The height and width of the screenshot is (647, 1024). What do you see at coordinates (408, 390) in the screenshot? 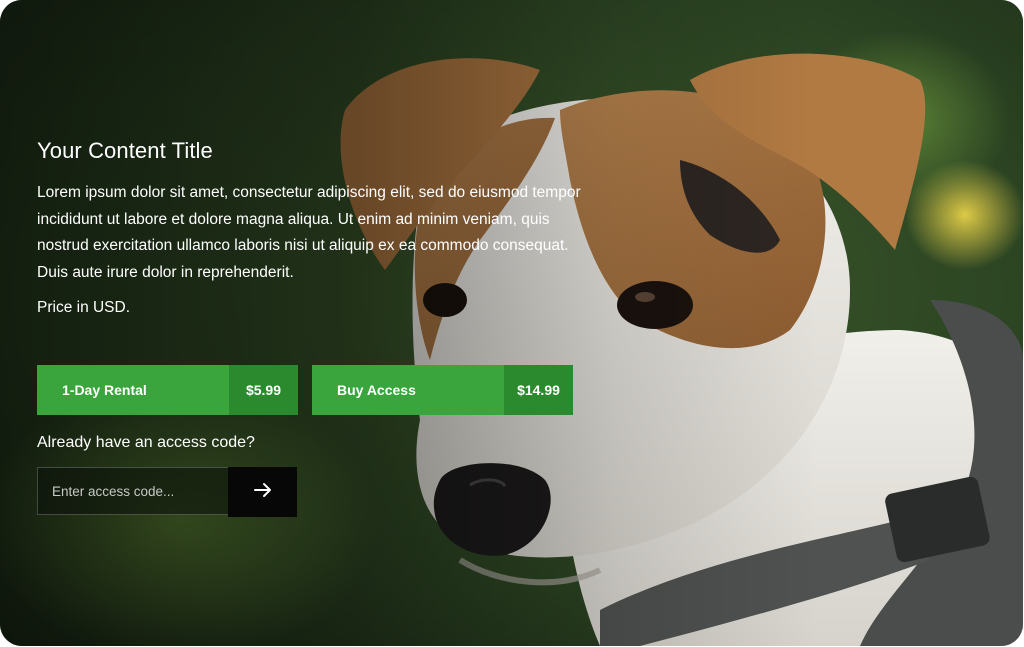
I see `buy-access-button-label: Buy Access` at bounding box center [408, 390].